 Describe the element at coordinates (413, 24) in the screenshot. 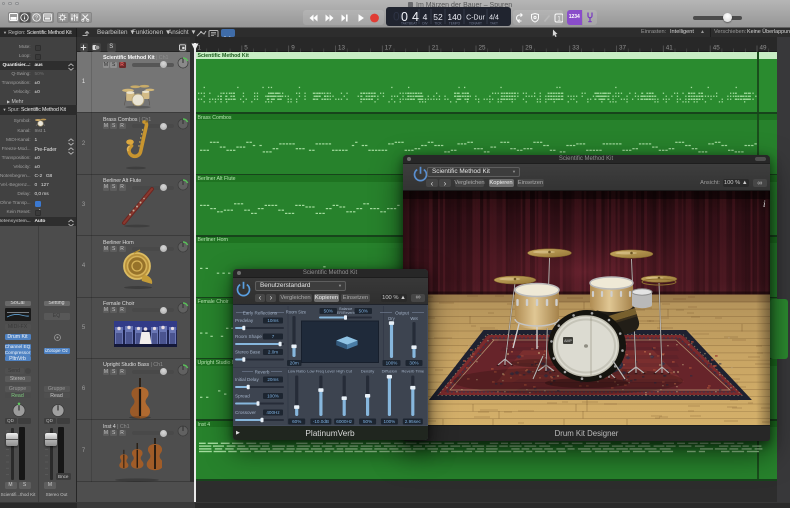

I see `svg-text: BEAT` at that location.